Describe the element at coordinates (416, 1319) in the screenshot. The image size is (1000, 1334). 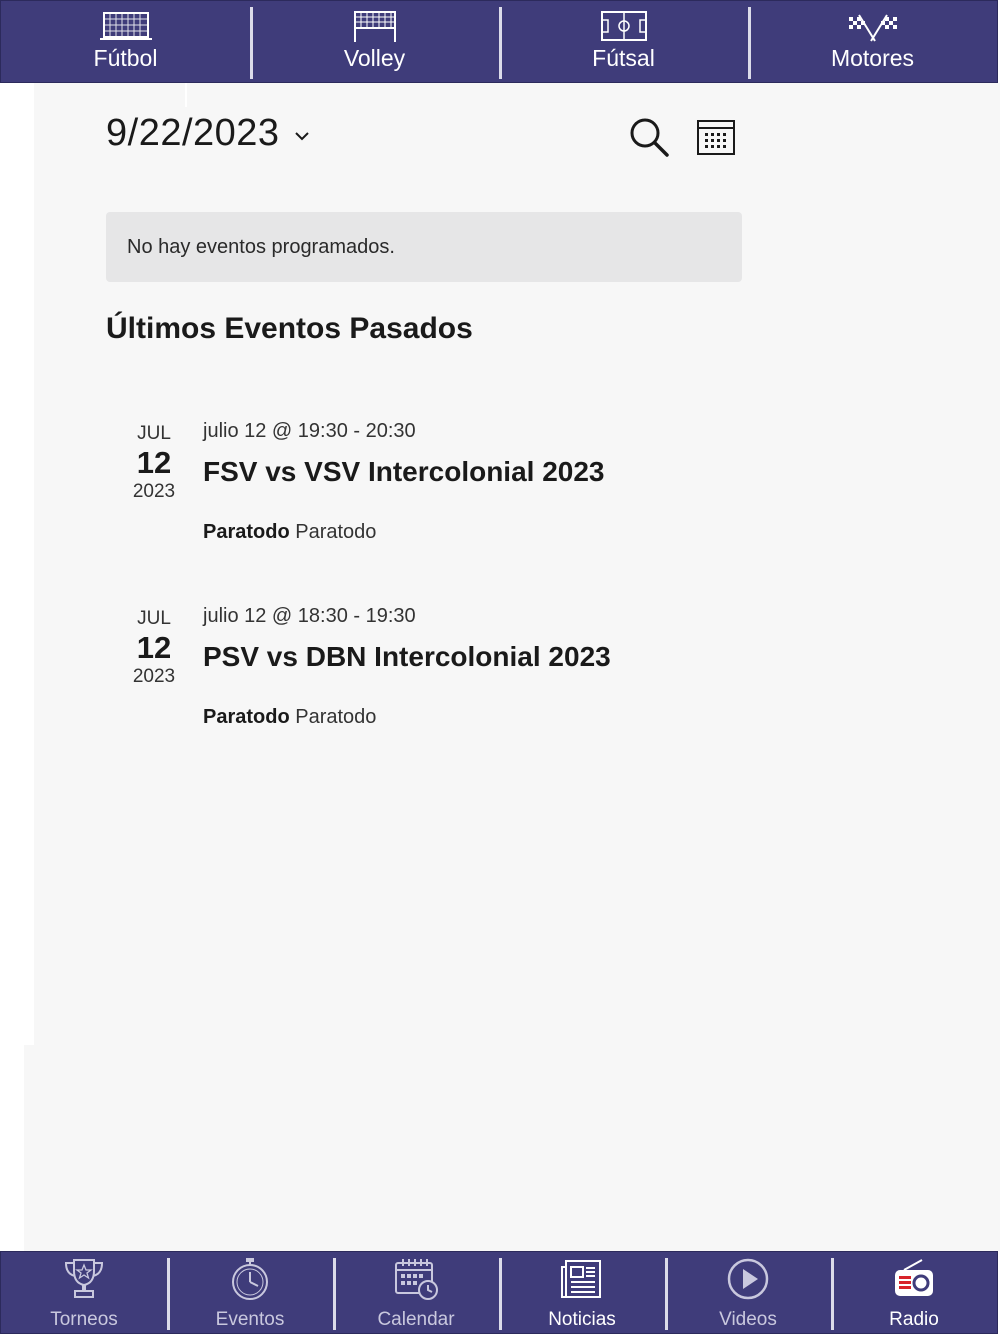
I see `tab-label: Calendar` at that location.